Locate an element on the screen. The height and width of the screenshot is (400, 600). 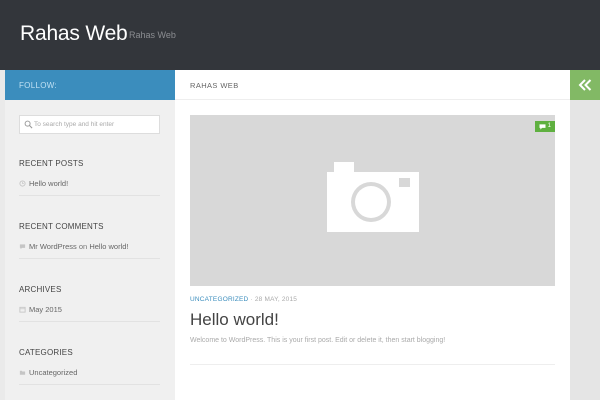
site-description: Rahas Web is located at coordinates (152, 35).